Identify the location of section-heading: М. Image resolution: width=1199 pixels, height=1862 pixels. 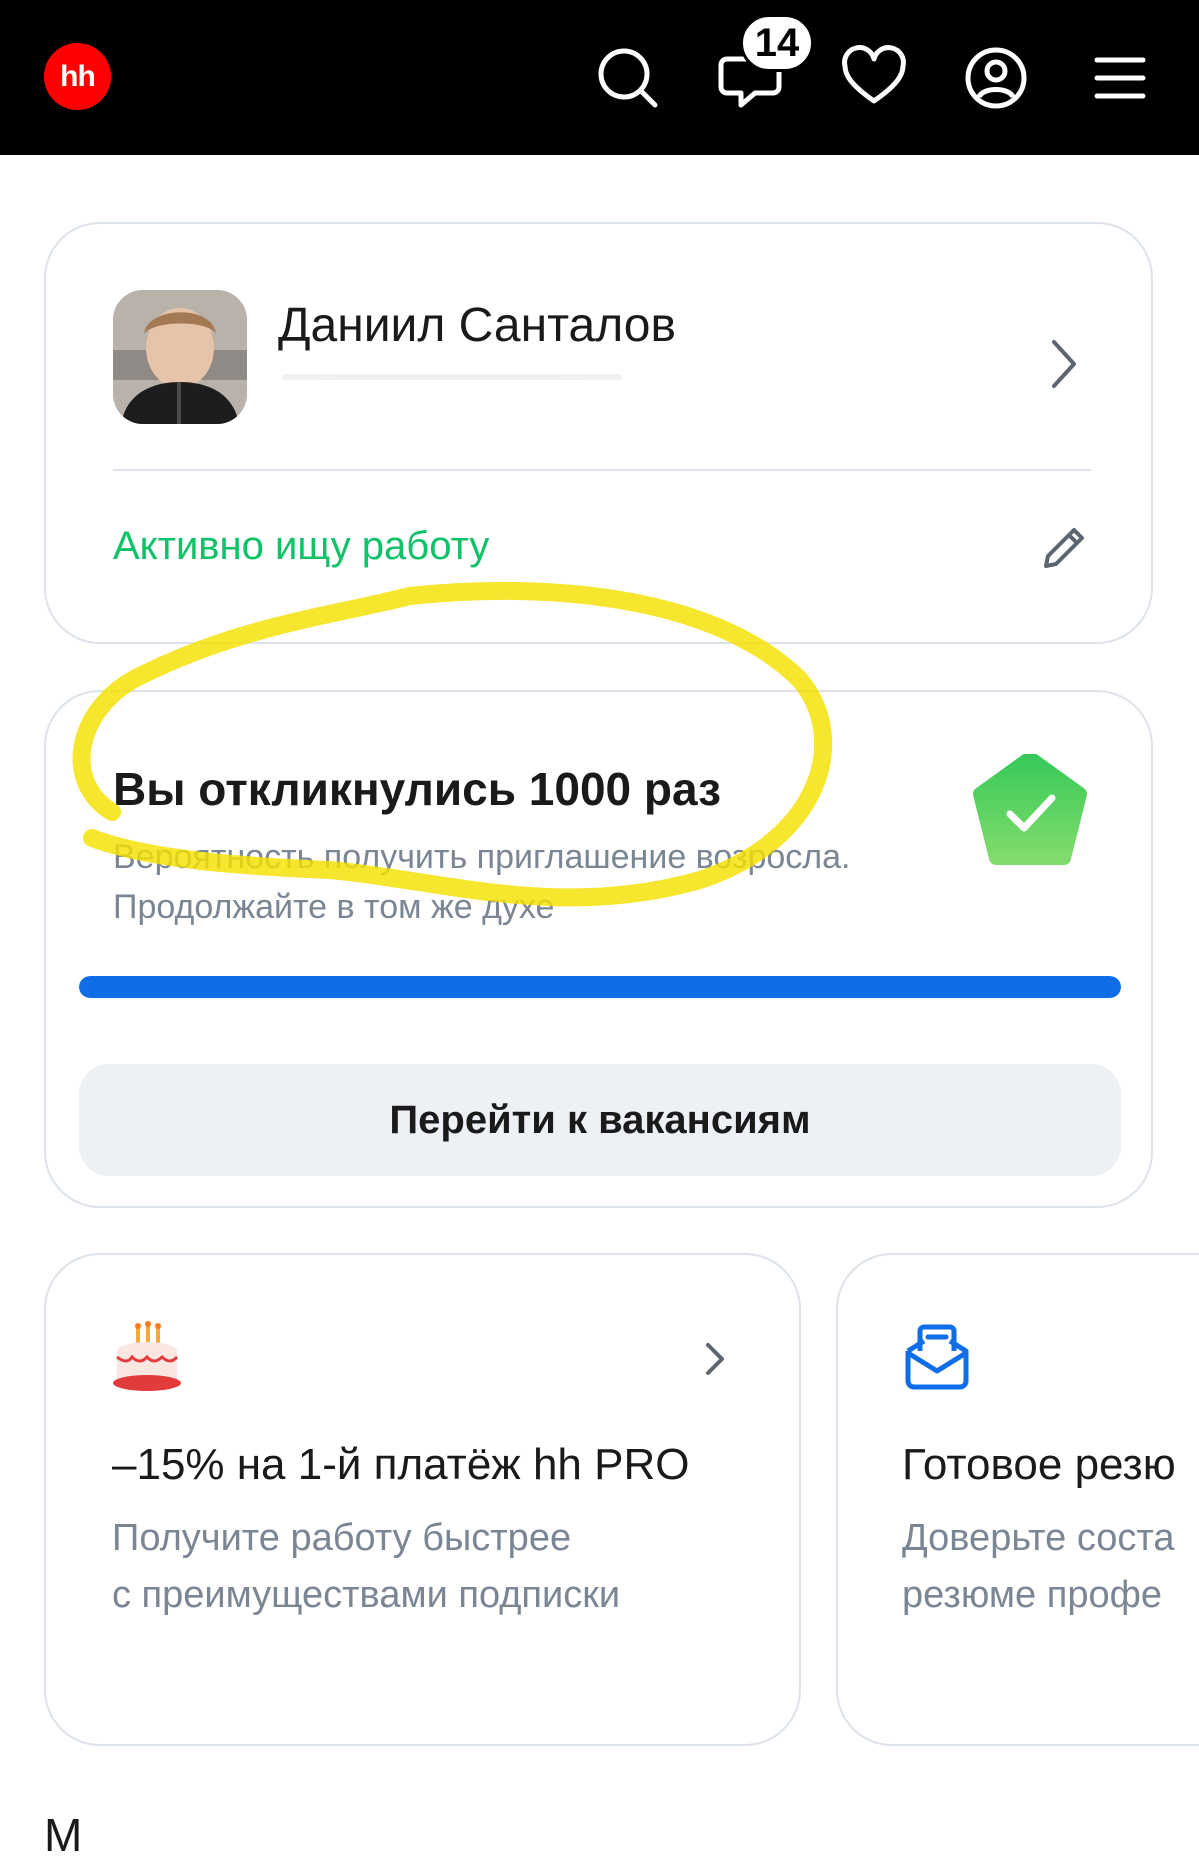
(63, 1835).